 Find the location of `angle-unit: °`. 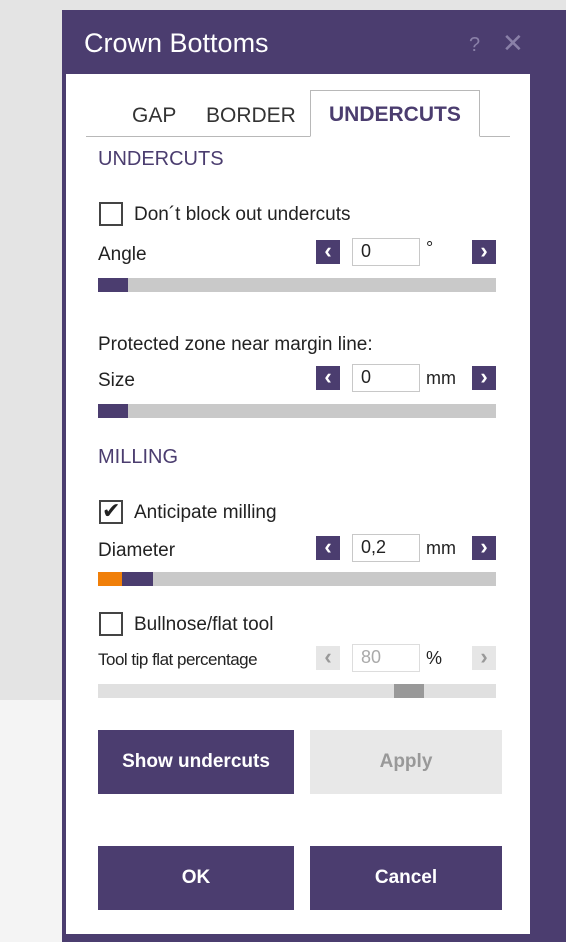

angle-unit: ° is located at coordinates (430, 248).